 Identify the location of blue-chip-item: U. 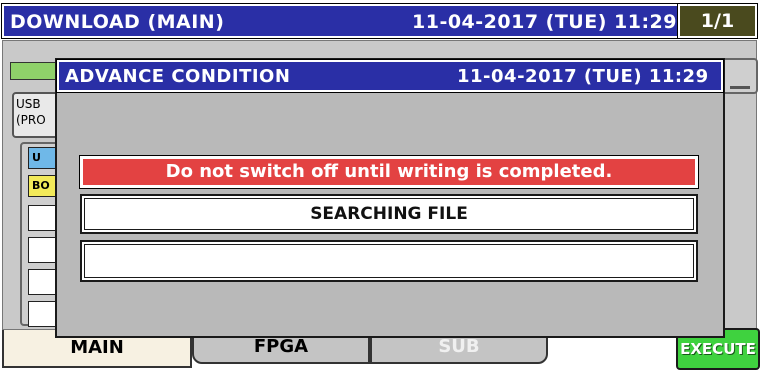
(43, 158).